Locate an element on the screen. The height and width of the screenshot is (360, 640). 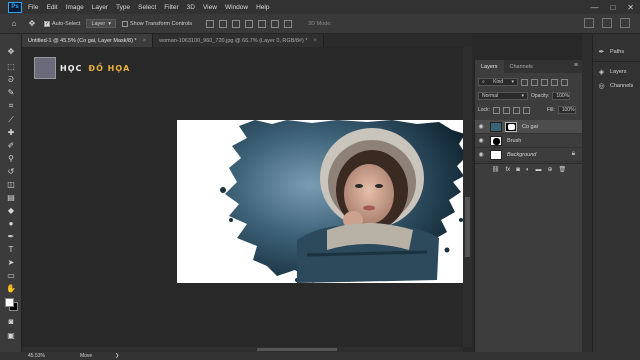
align-bottom-icon is located at coordinates (275, 23).